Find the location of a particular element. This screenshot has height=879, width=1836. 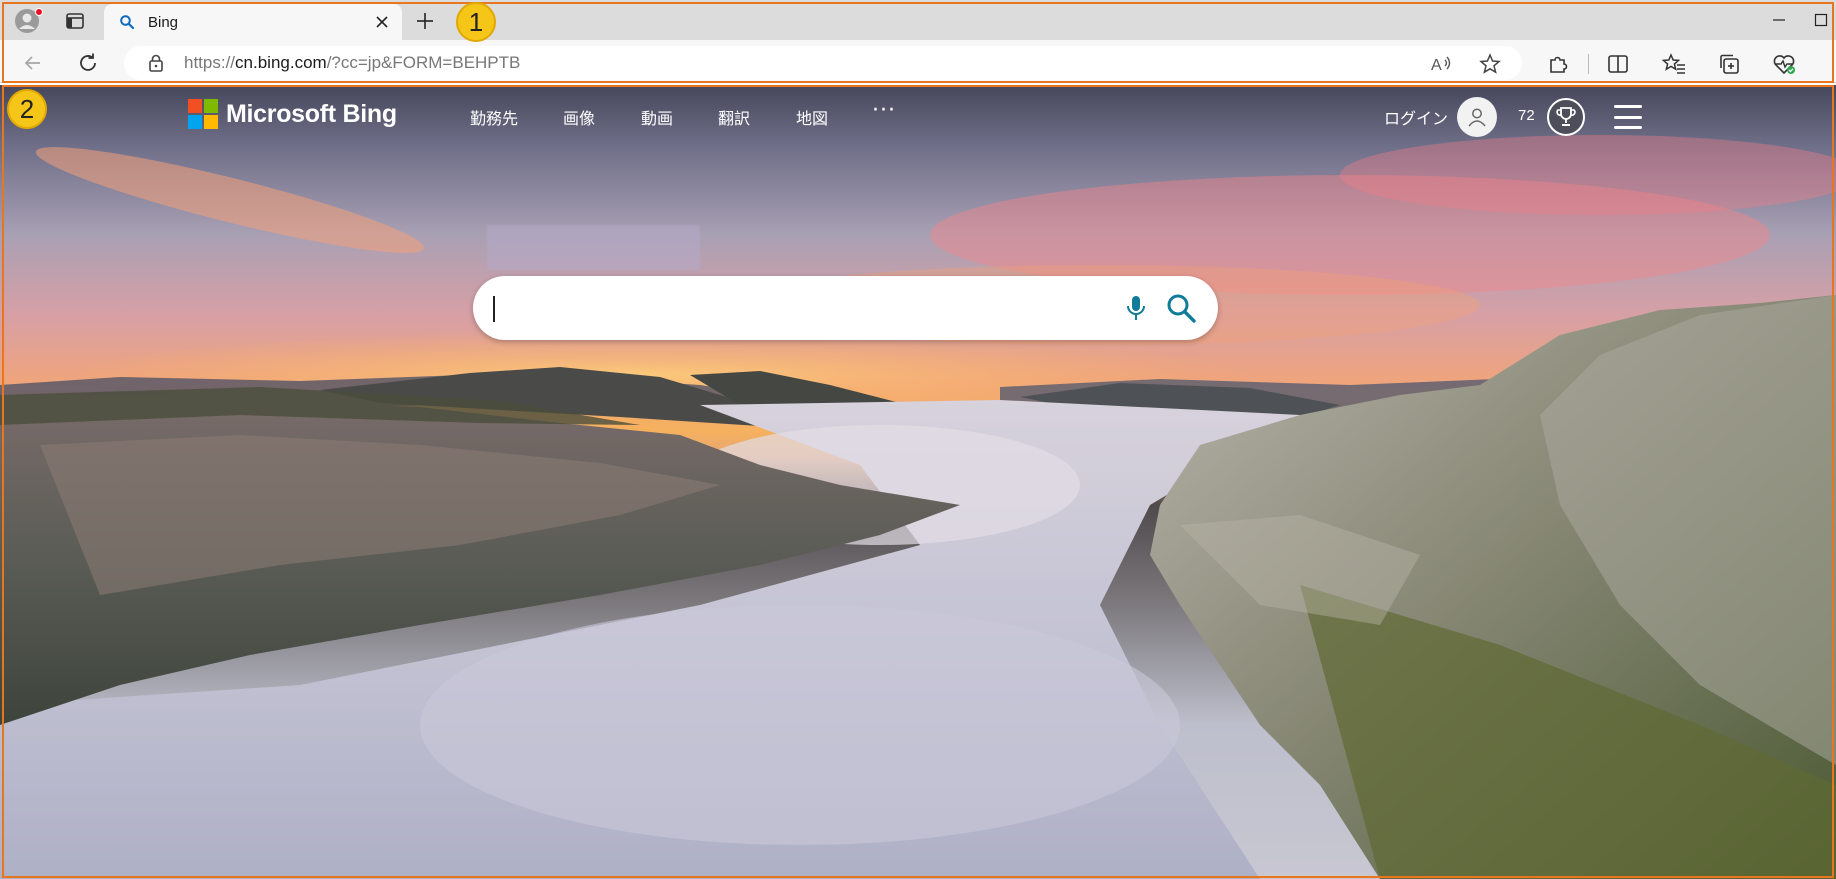

browser-essentials-button is located at coordinates (1784, 64).